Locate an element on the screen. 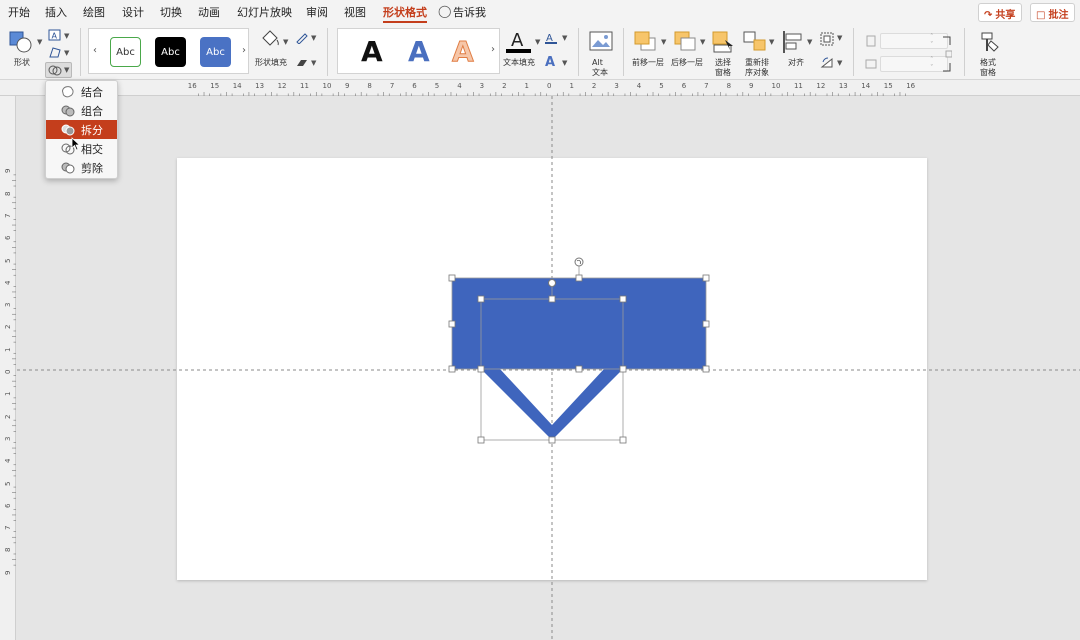 The height and width of the screenshot is (640, 1080). menu-item-combine: 组合 is located at coordinates (81, 110).